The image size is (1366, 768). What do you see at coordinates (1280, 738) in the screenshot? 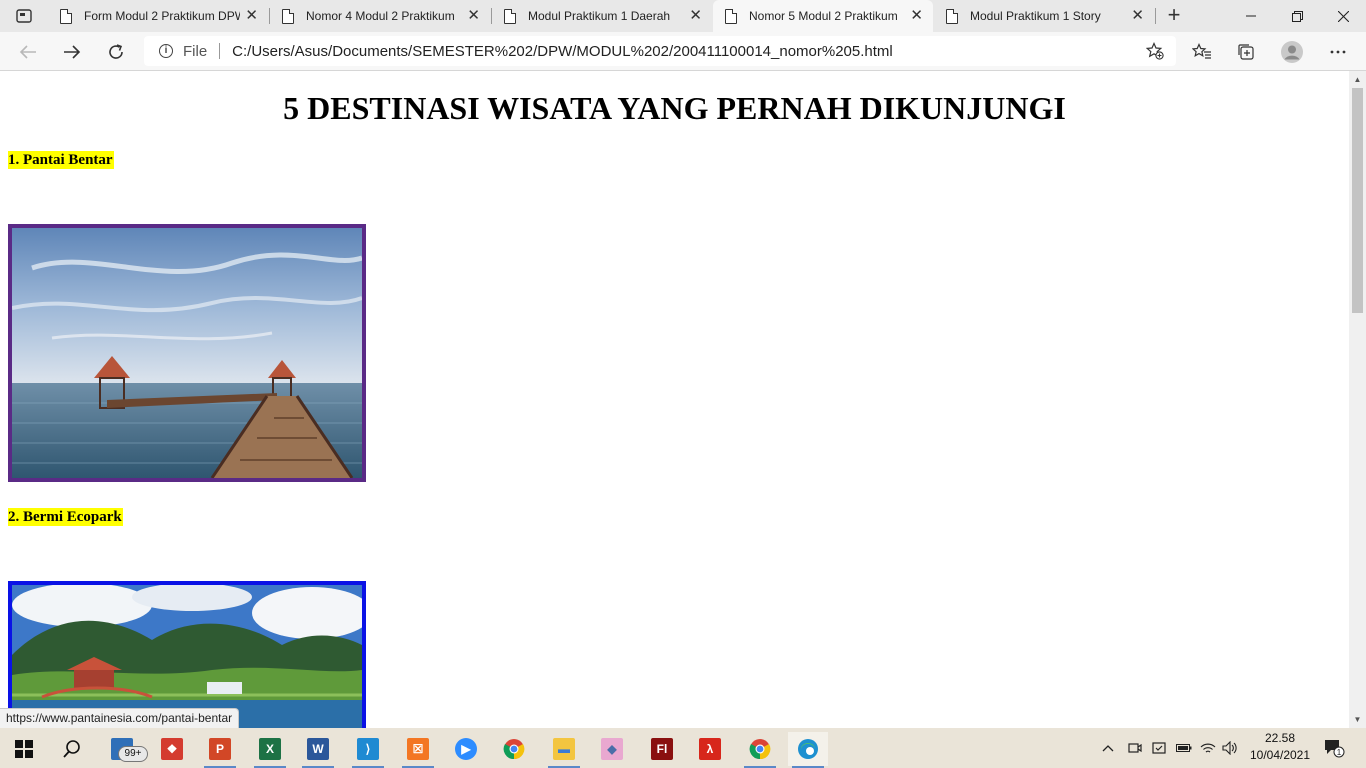
I see `clock-time: 22.58` at bounding box center [1280, 738].